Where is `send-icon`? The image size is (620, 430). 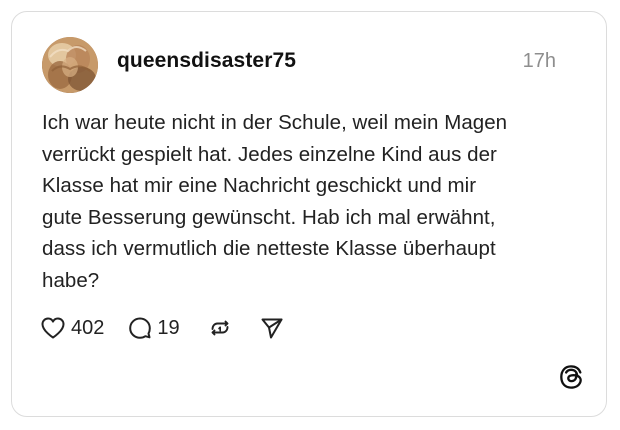
send-icon is located at coordinates (272, 328).